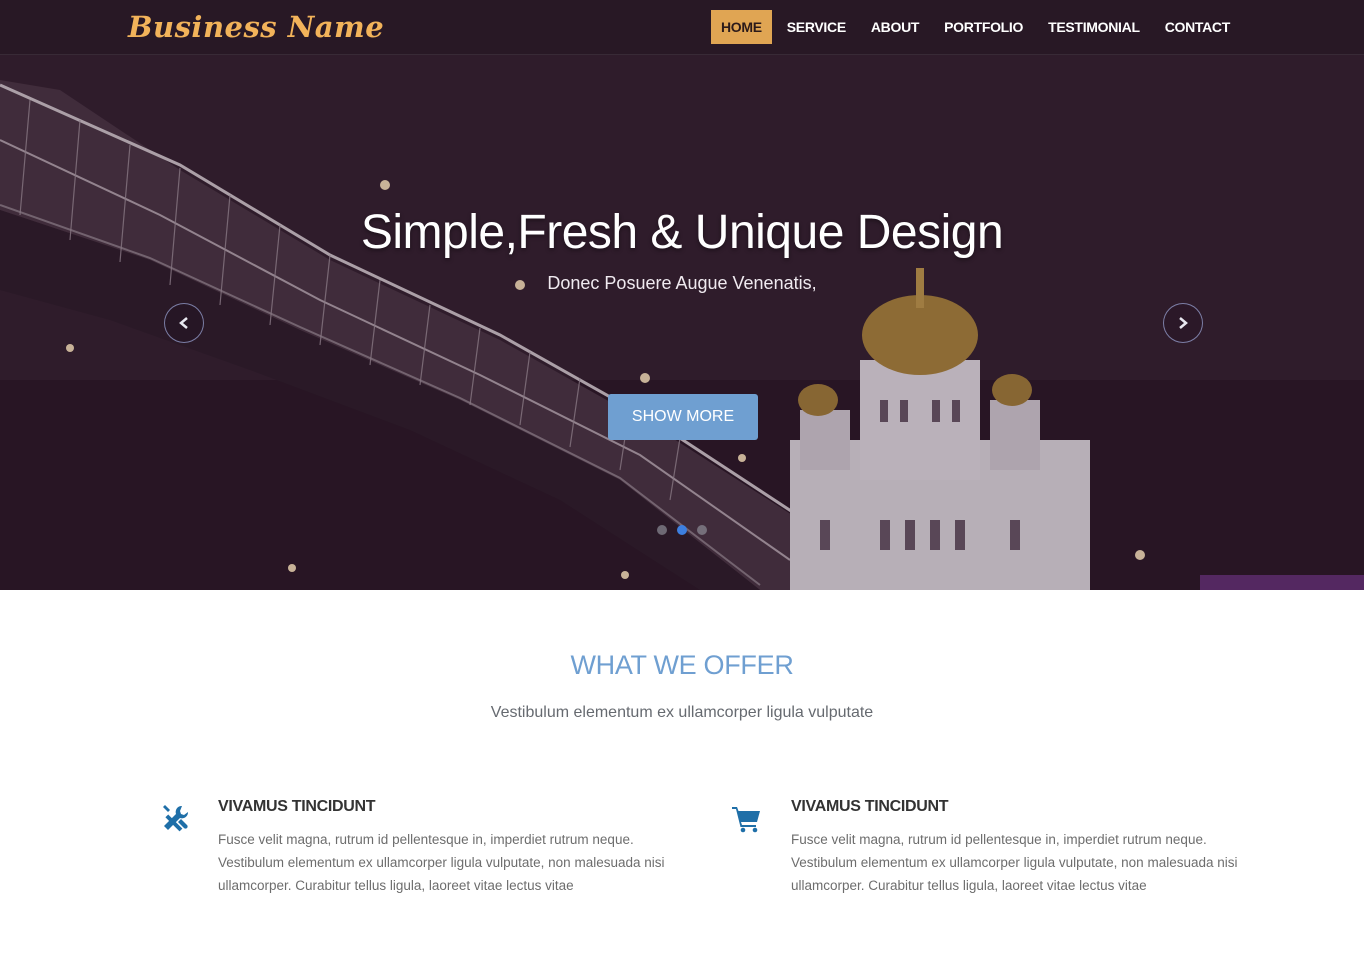 The image size is (1364, 968). Describe the element at coordinates (682, 665) in the screenshot. I see `offer-title: WHAT WE OFFER` at that location.